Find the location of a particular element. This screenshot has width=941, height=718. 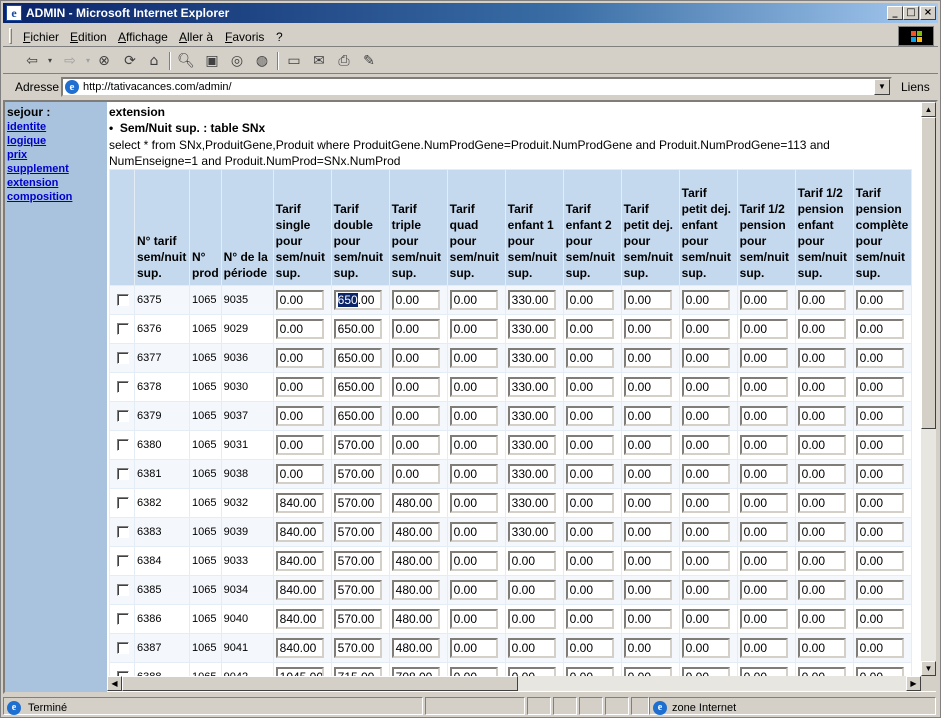

sidebar-link-prix: prix is located at coordinates (17, 155).